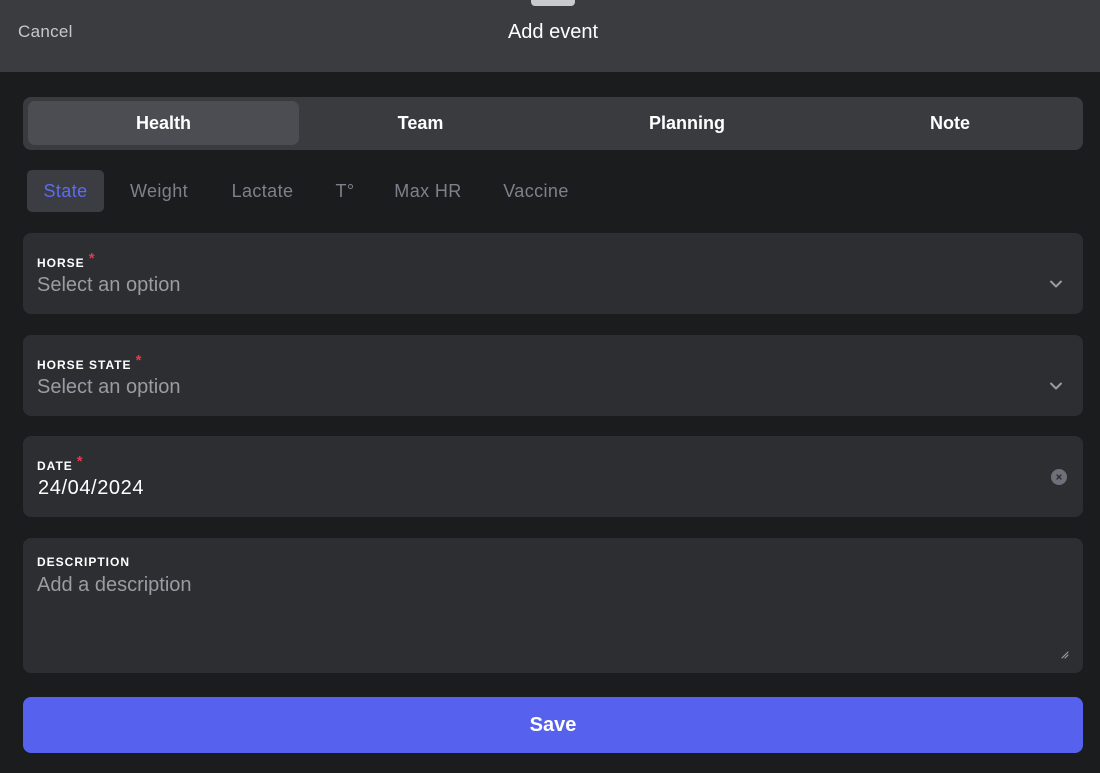 The image size is (1100, 773). Describe the element at coordinates (1059, 477) in the screenshot. I see `clear-icon` at that location.